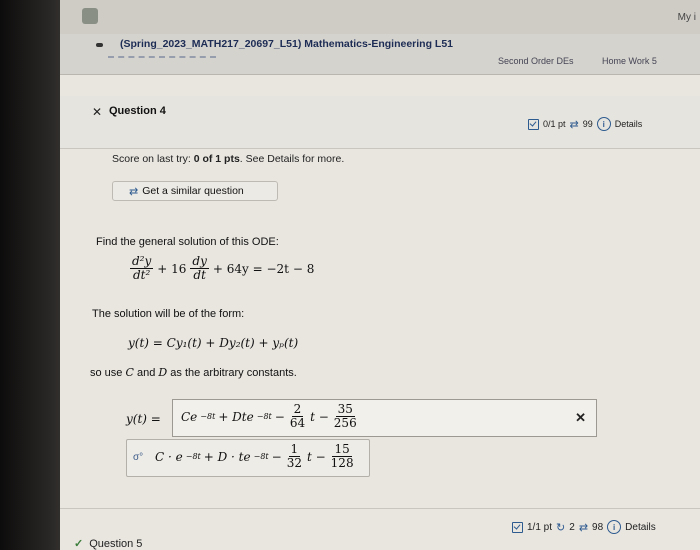 The image size is (700, 550). Describe the element at coordinates (294, 450) in the screenshot. I see `frac-numerator: 1` at that location.